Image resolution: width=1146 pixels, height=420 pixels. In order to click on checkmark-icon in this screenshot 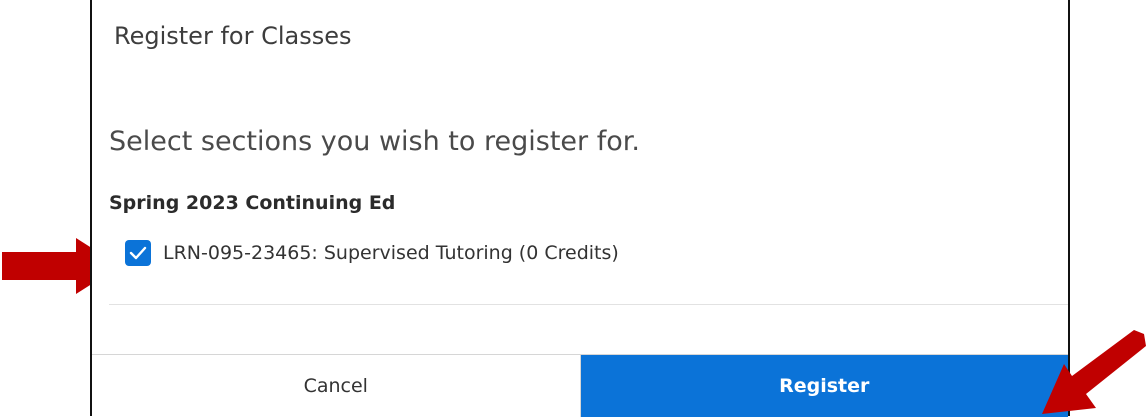, I will do `click(138, 253)`.